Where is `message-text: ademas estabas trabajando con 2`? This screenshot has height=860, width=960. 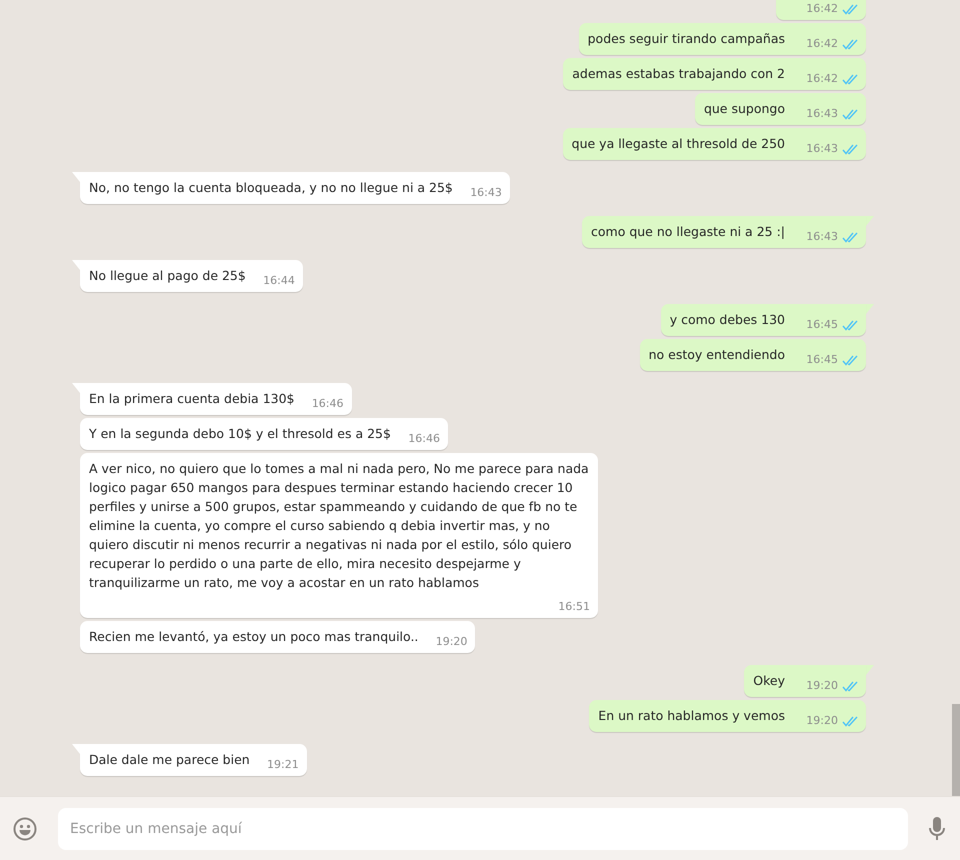 message-text: ademas estabas trabajando con 2 is located at coordinates (678, 74).